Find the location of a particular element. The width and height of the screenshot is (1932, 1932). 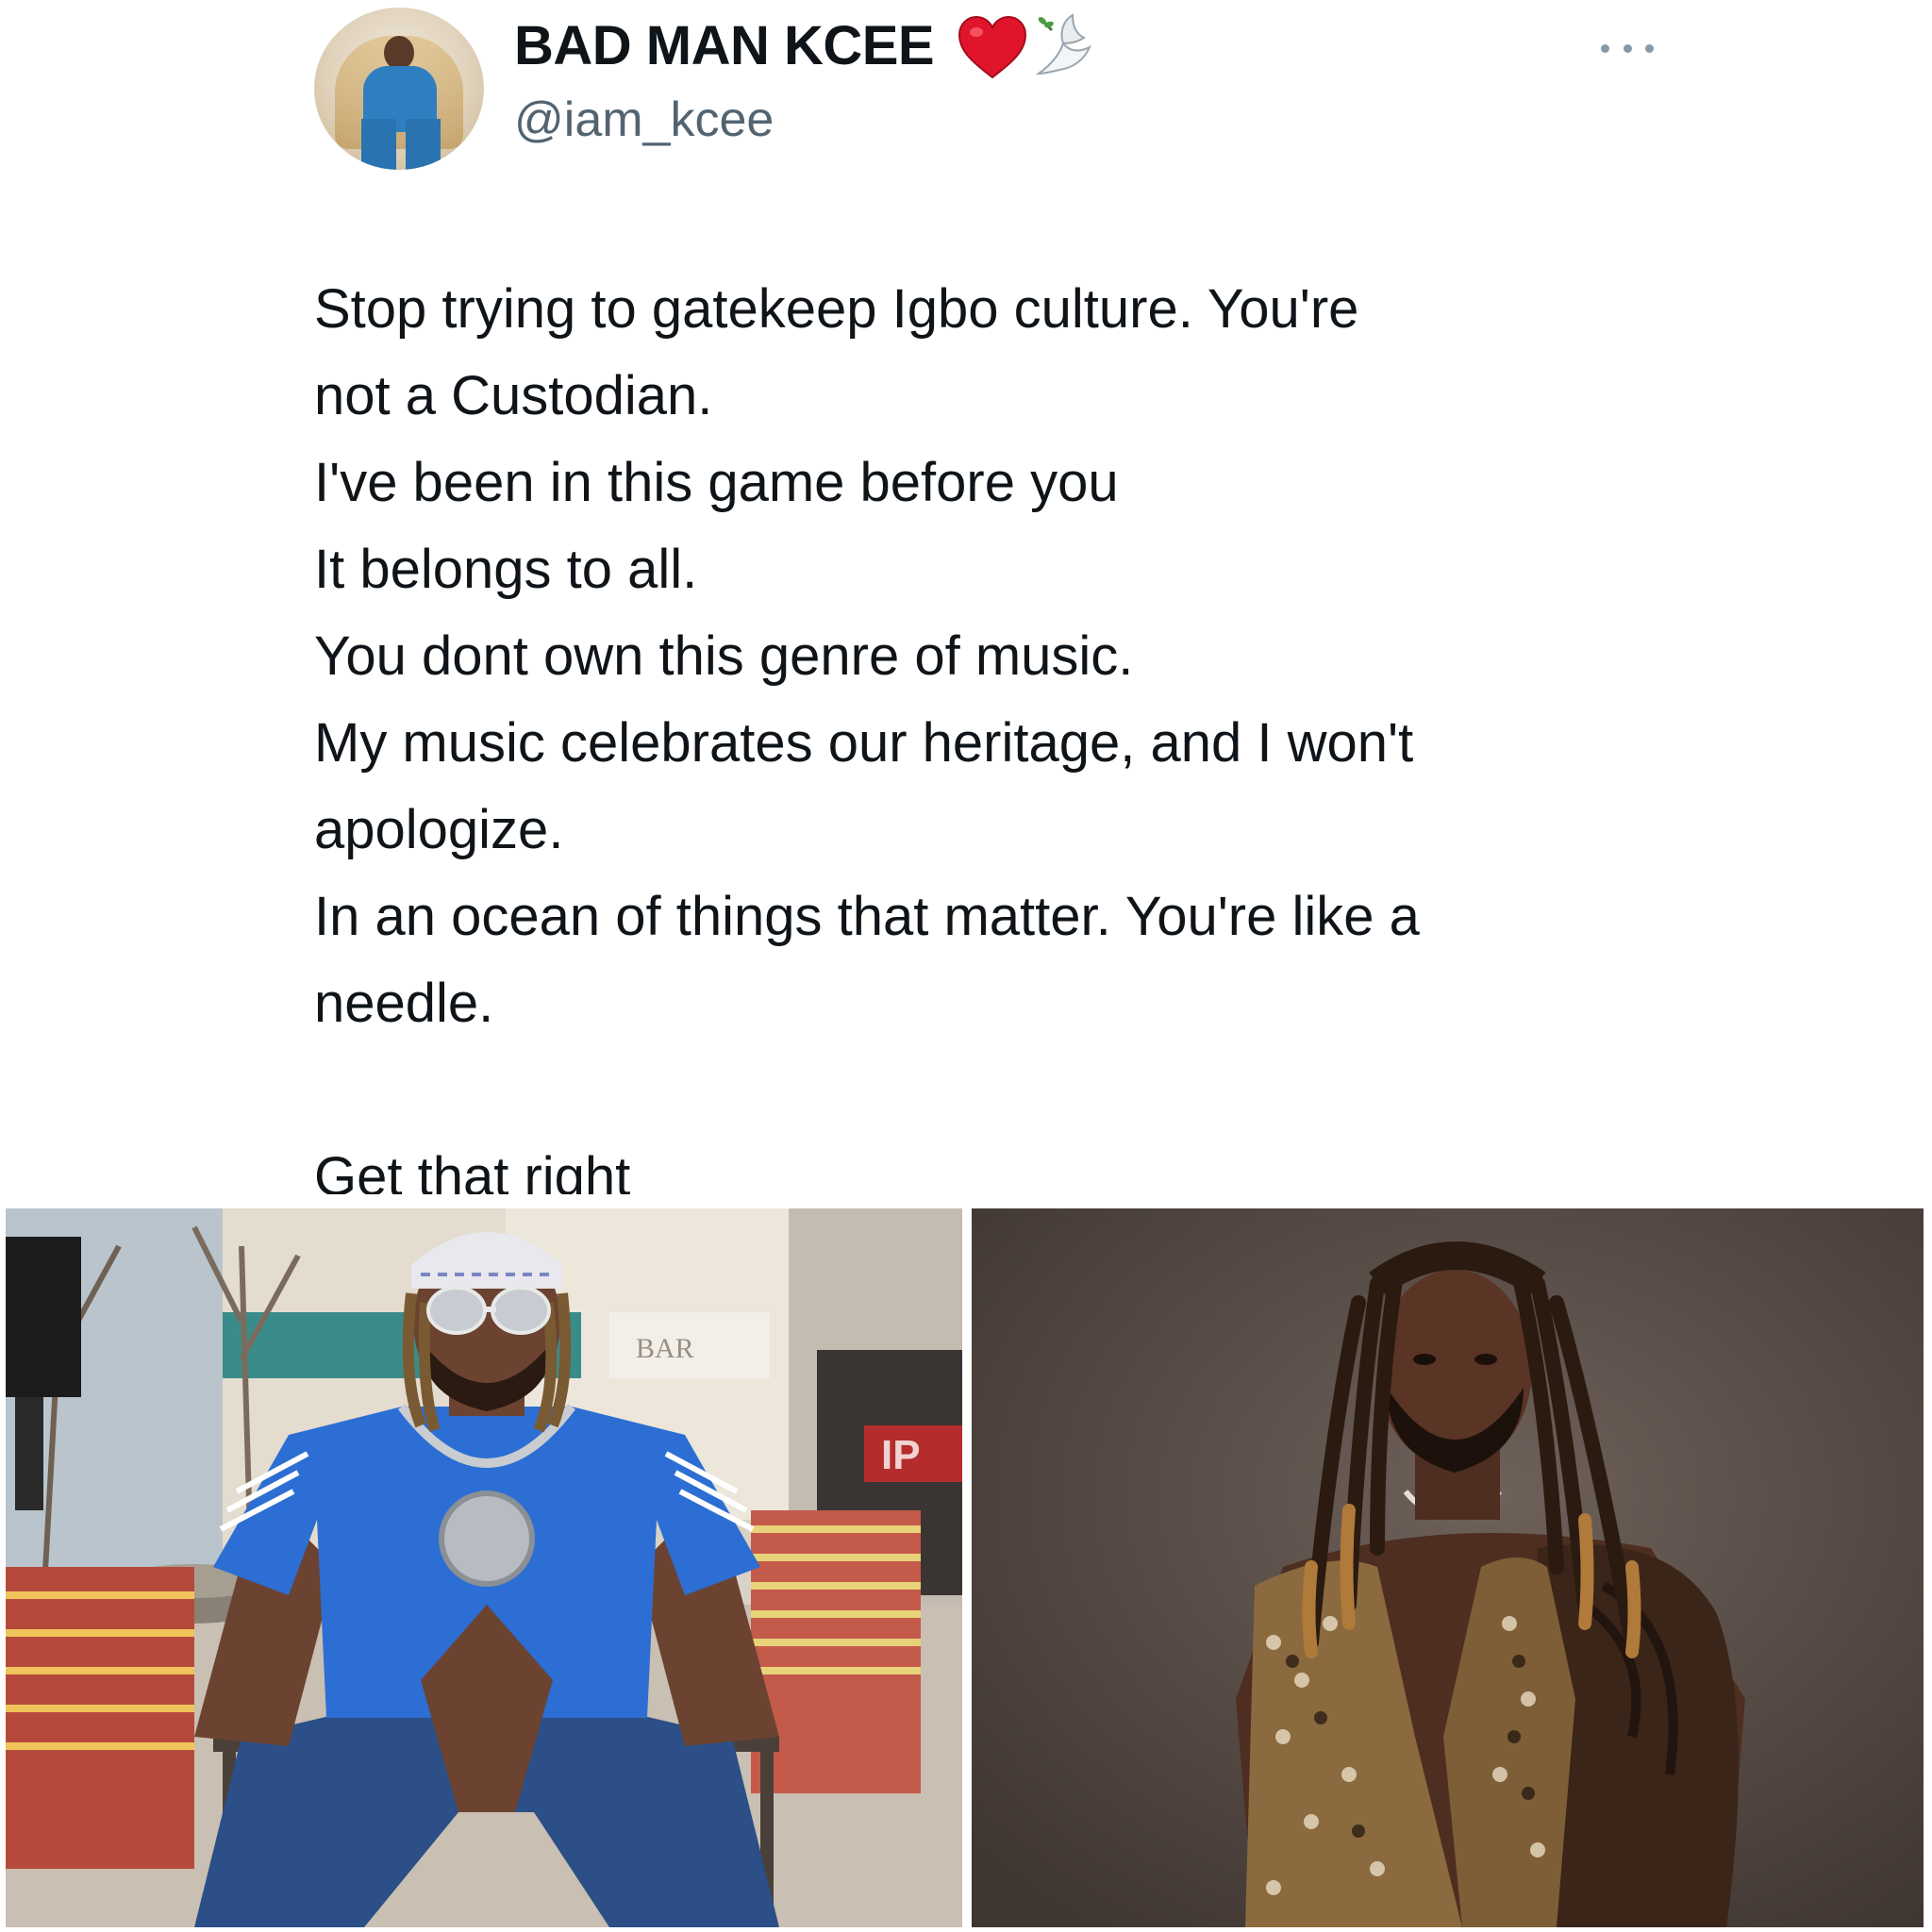

tweet-text-line: It belongs to all. is located at coordinates (506, 569).